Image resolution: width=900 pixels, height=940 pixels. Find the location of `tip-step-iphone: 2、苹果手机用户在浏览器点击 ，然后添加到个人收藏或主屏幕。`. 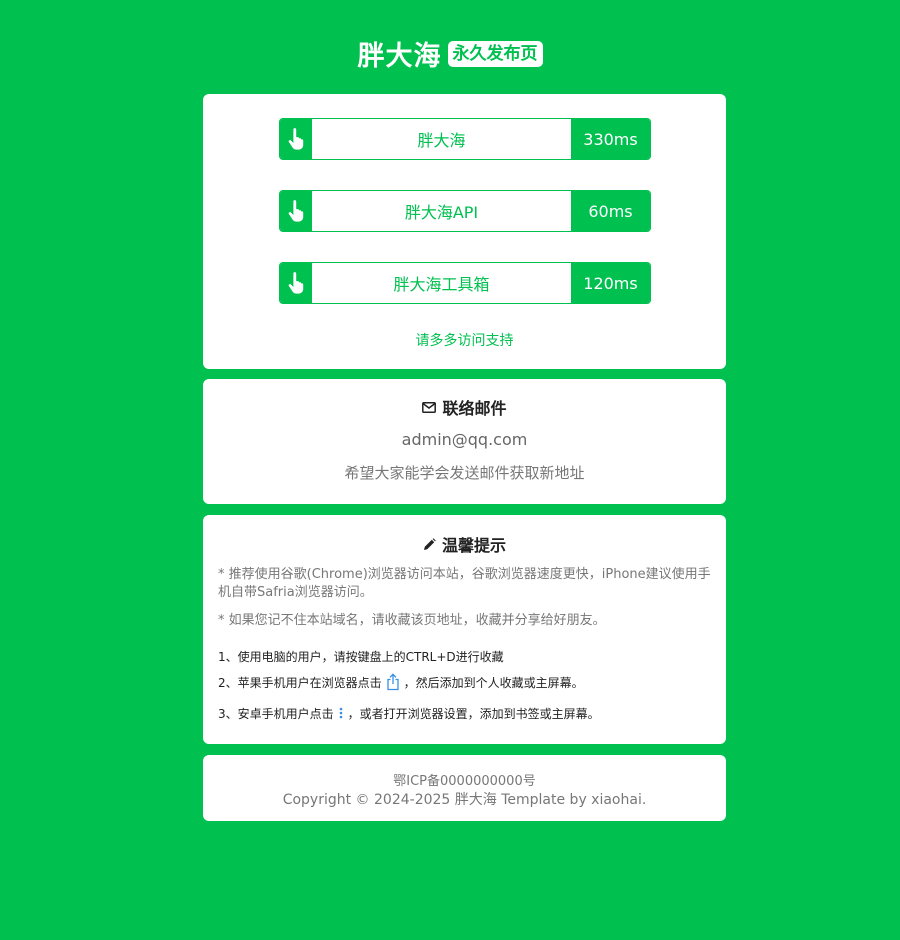

tip-step-iphone: 2、苹果手机用户在浏览器点击 ，然后添加到个人收藏或主屏幕。 is located at coordinates (465, 682).